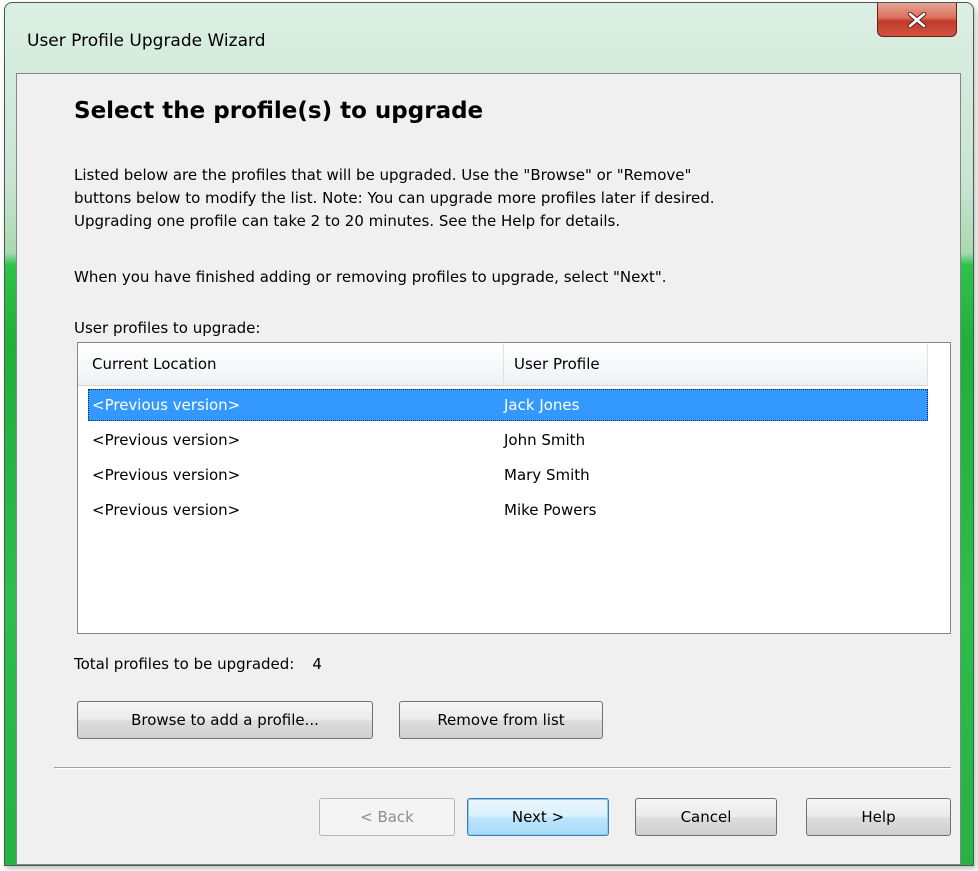 The image size is (978, 871). Describe the element at coordinates (545, 440) in the screenshot. I see `cell-user-profile: John Smith` at that location.